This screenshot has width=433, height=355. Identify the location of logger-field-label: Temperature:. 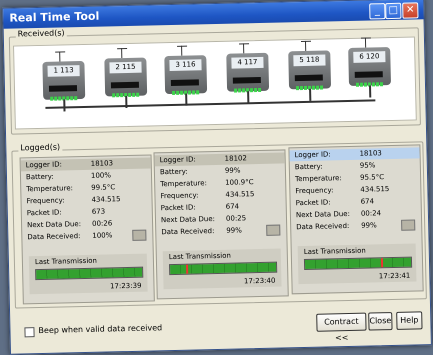
(183, 184).